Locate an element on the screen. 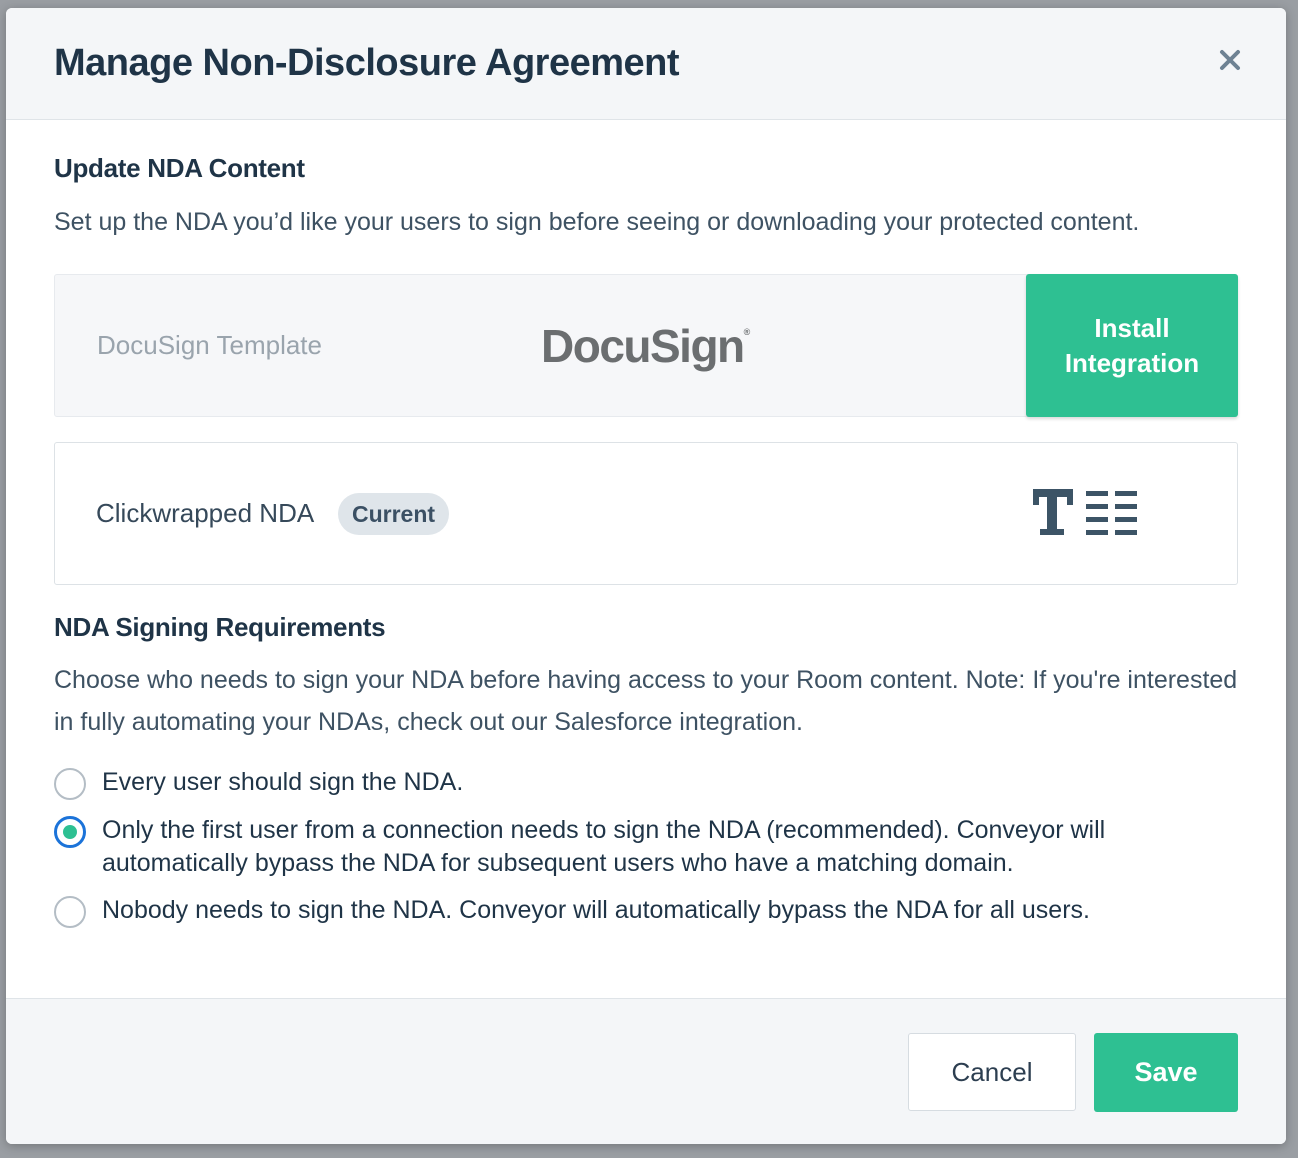  close-icon is located at coordinates (1230, 60).